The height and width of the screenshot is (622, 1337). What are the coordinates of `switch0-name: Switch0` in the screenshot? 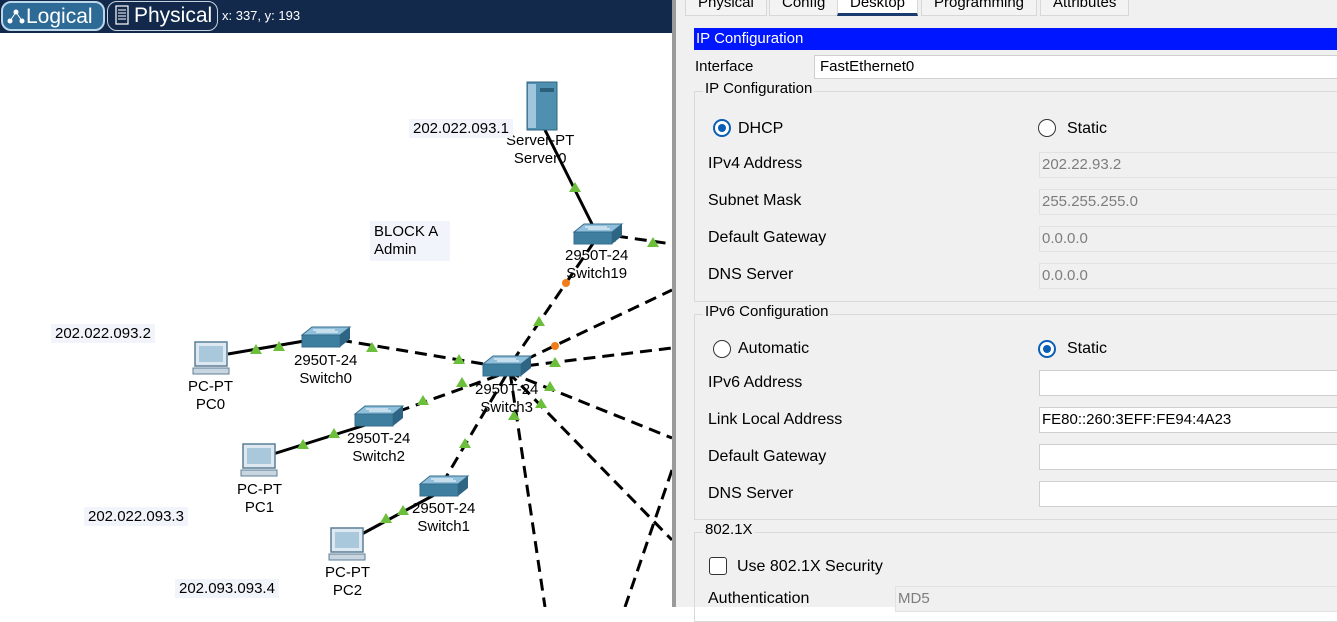 It's located at (325, 378).